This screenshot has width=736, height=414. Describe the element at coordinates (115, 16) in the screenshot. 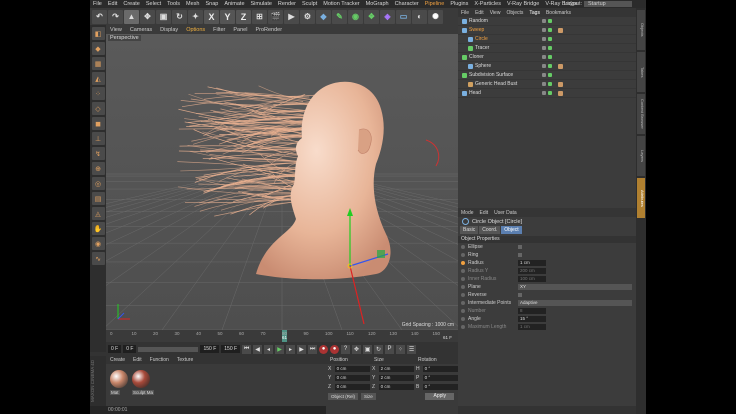

I see `redo-icon: ↷` at that location.